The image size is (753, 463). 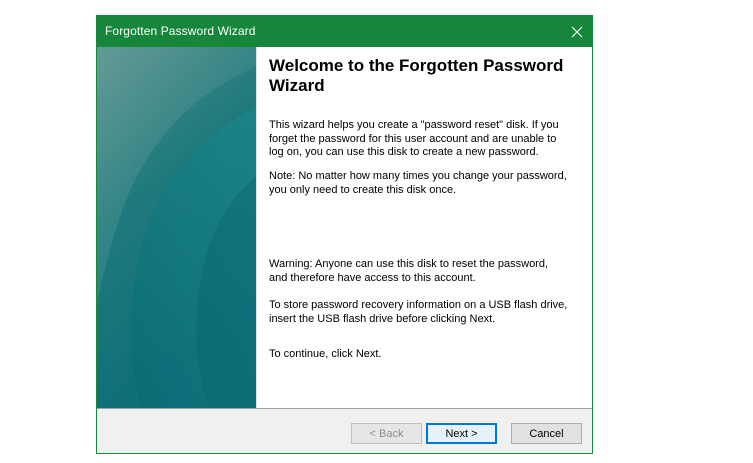 I want to click on back-button: < Back, so click(x=386, y=433).